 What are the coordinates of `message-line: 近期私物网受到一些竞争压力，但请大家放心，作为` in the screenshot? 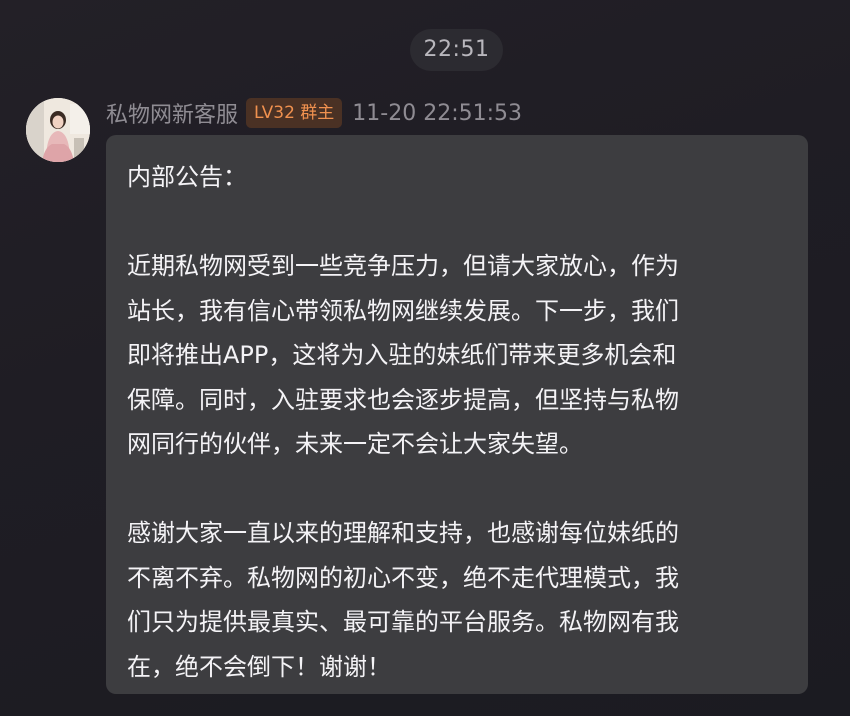 It's located at (403, 266).